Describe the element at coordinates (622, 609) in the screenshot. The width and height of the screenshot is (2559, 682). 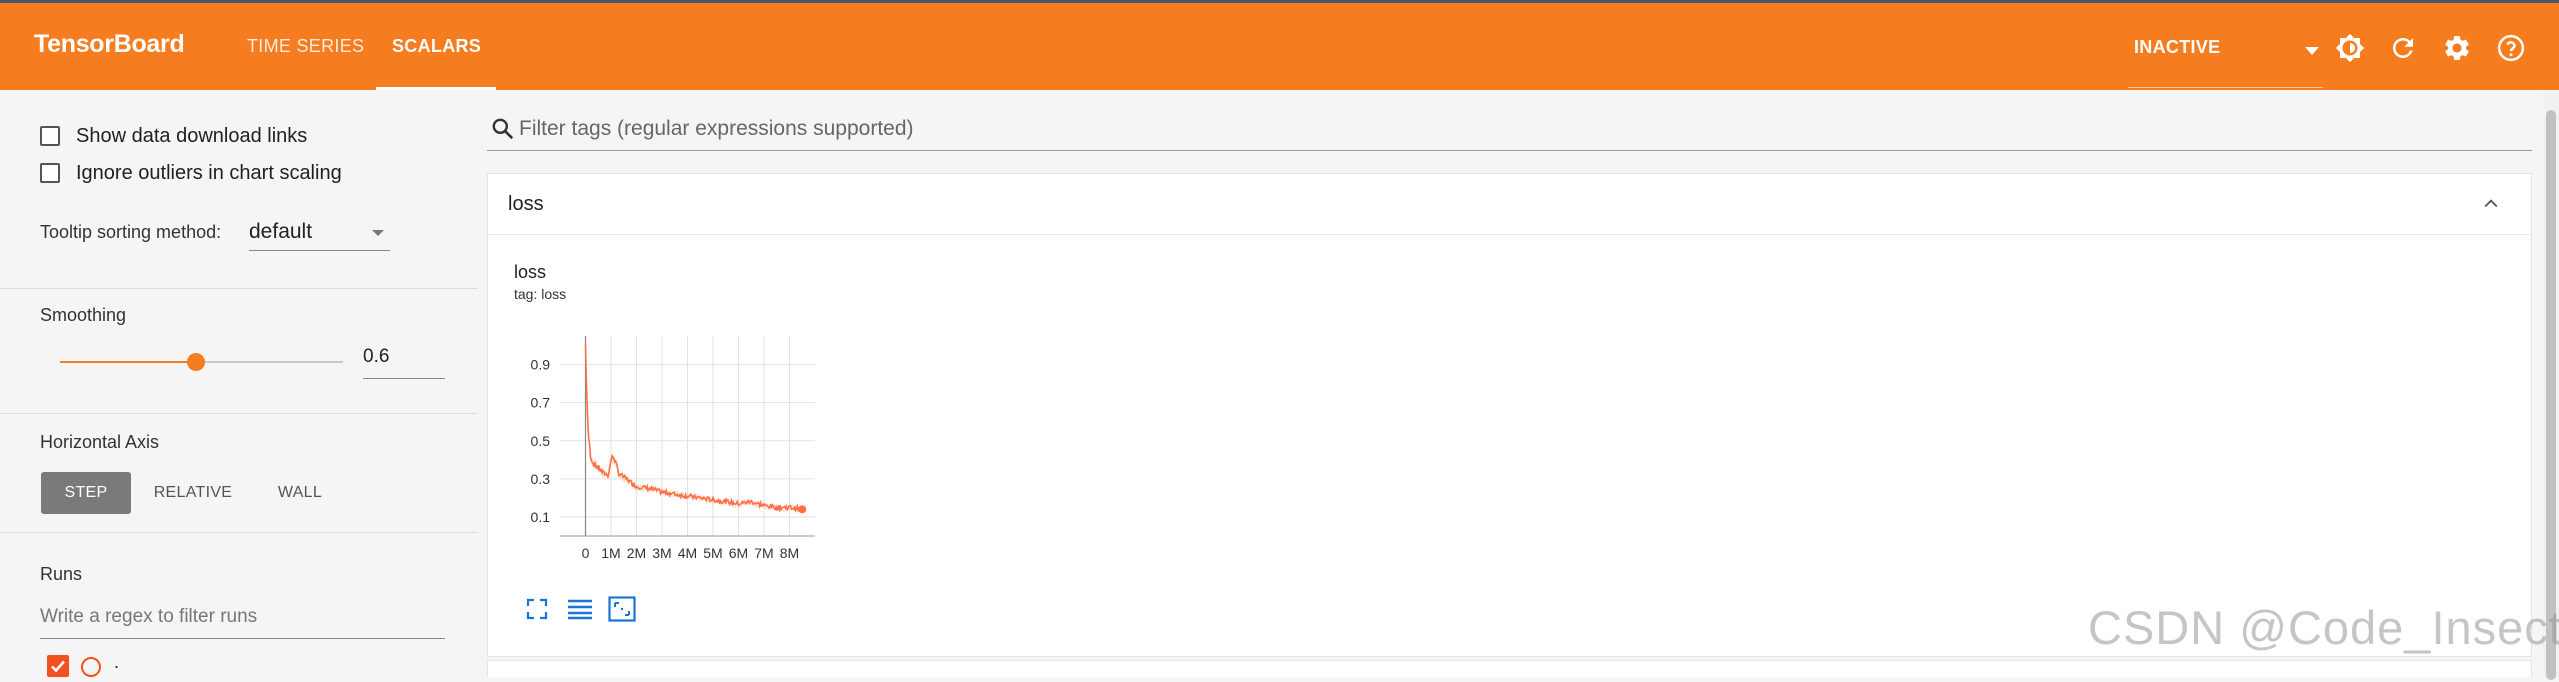
I see `fit-domain-icon` at that location.